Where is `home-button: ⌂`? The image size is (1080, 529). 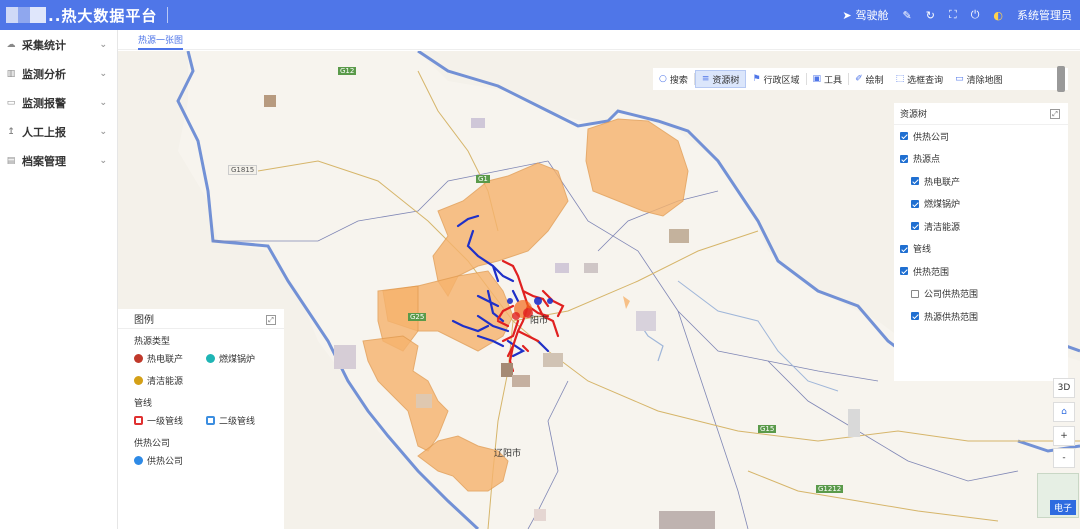 home-button: ⌂ is located at coordinates (1064, 412).